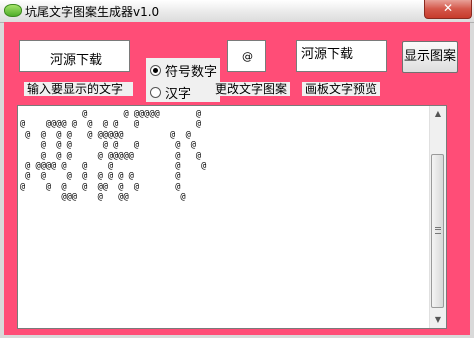 This screenshot has width=474, height=338. What do you see at coordinates (237, 11) in the screenshot?
I see `title-bar: 坑尾文字图案生成器v1.0 ✕` at bounding box center [237, 11].